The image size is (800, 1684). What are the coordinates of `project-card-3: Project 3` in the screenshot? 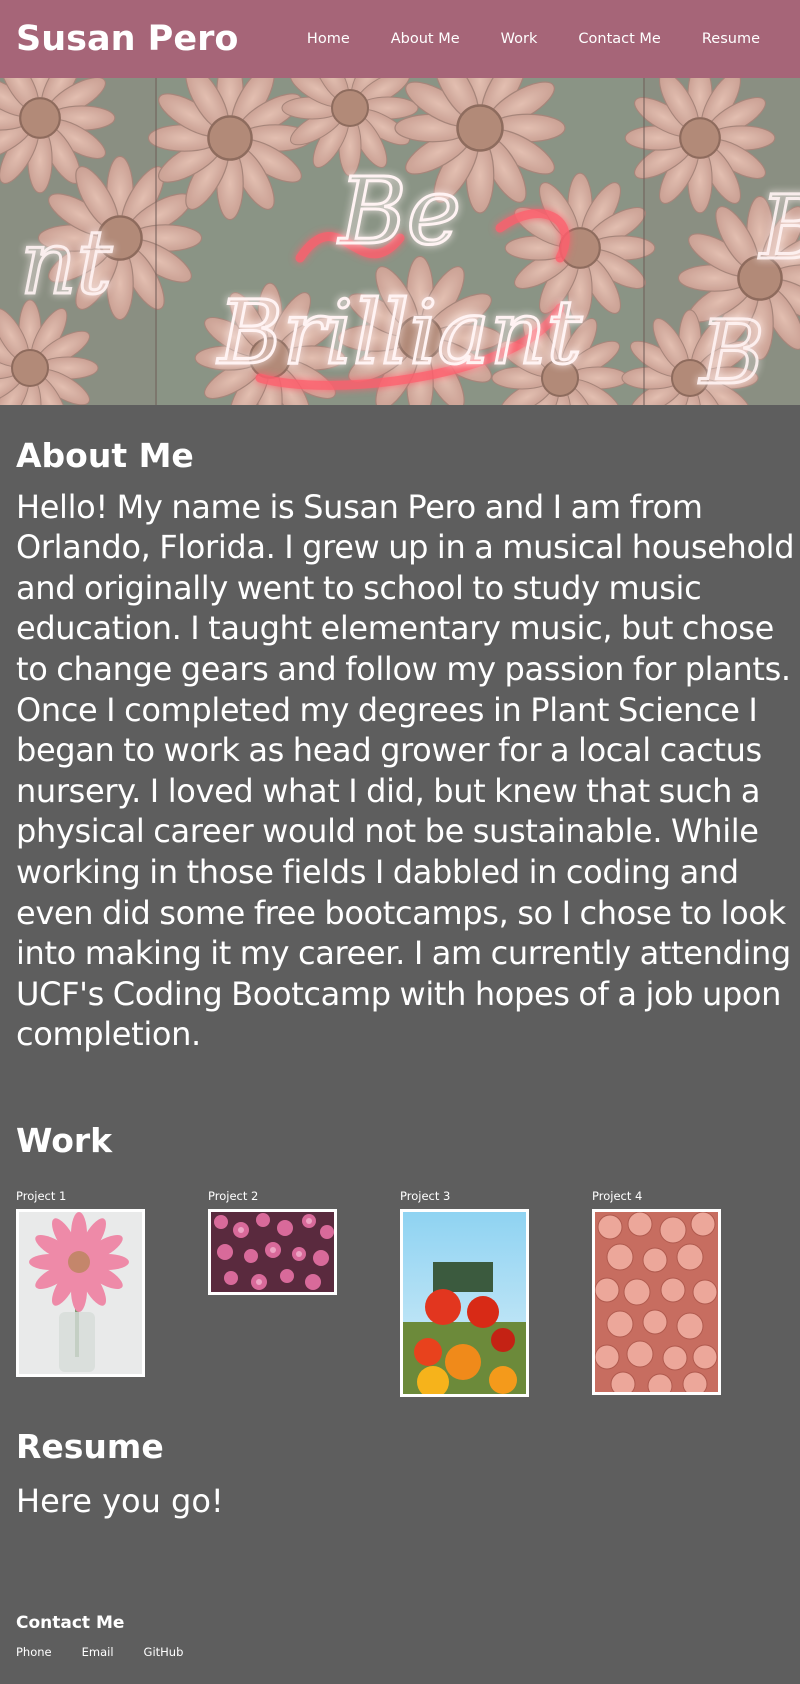 It's located at (464, 1293).